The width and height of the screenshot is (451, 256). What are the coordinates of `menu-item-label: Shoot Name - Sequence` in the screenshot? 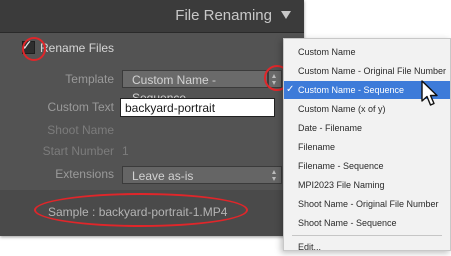 It's located at (347, 223).